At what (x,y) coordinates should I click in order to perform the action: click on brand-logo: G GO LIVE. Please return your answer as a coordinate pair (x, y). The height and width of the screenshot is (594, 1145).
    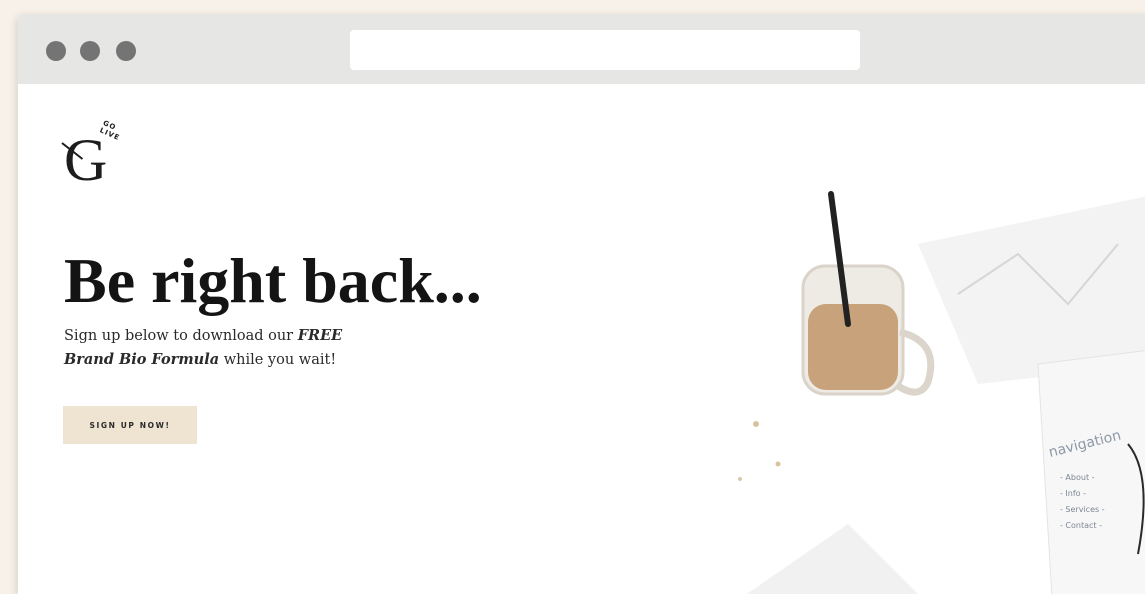
    Looking at the image, I should click on (98, 157).